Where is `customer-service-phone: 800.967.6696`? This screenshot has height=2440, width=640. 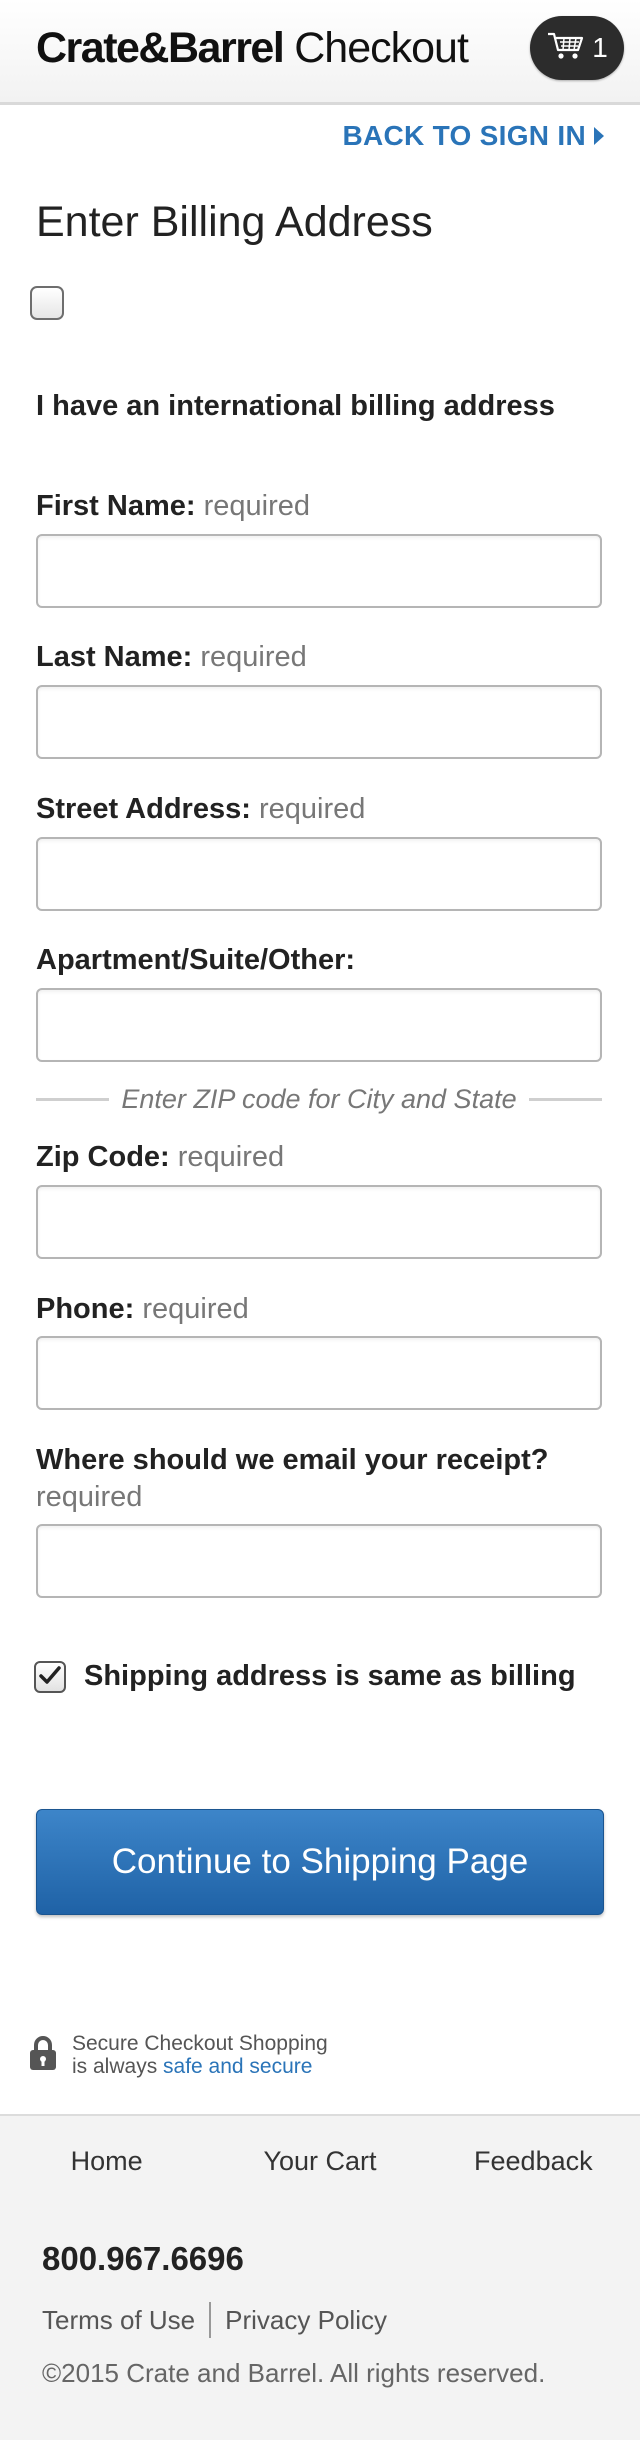
customer-service-phone: 800.967.6696 is located at coordinates (143, 2259).